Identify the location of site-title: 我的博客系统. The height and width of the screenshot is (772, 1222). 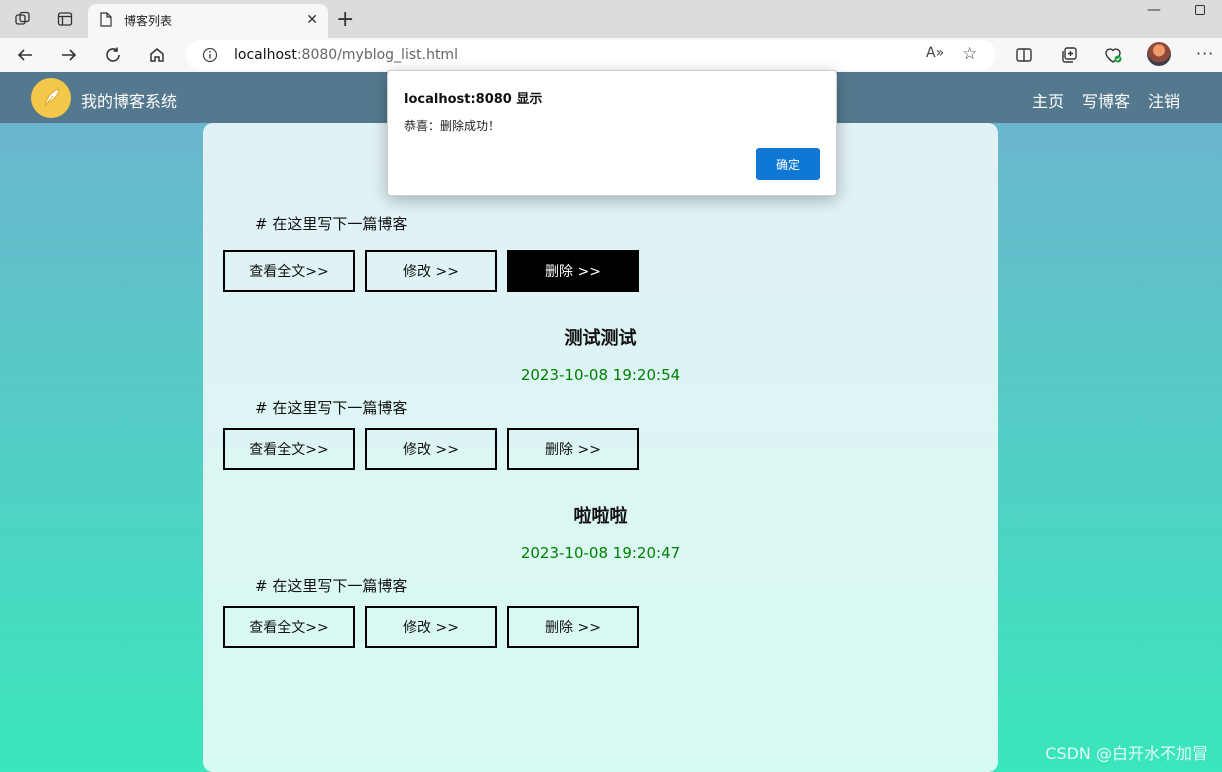
(129, 101).